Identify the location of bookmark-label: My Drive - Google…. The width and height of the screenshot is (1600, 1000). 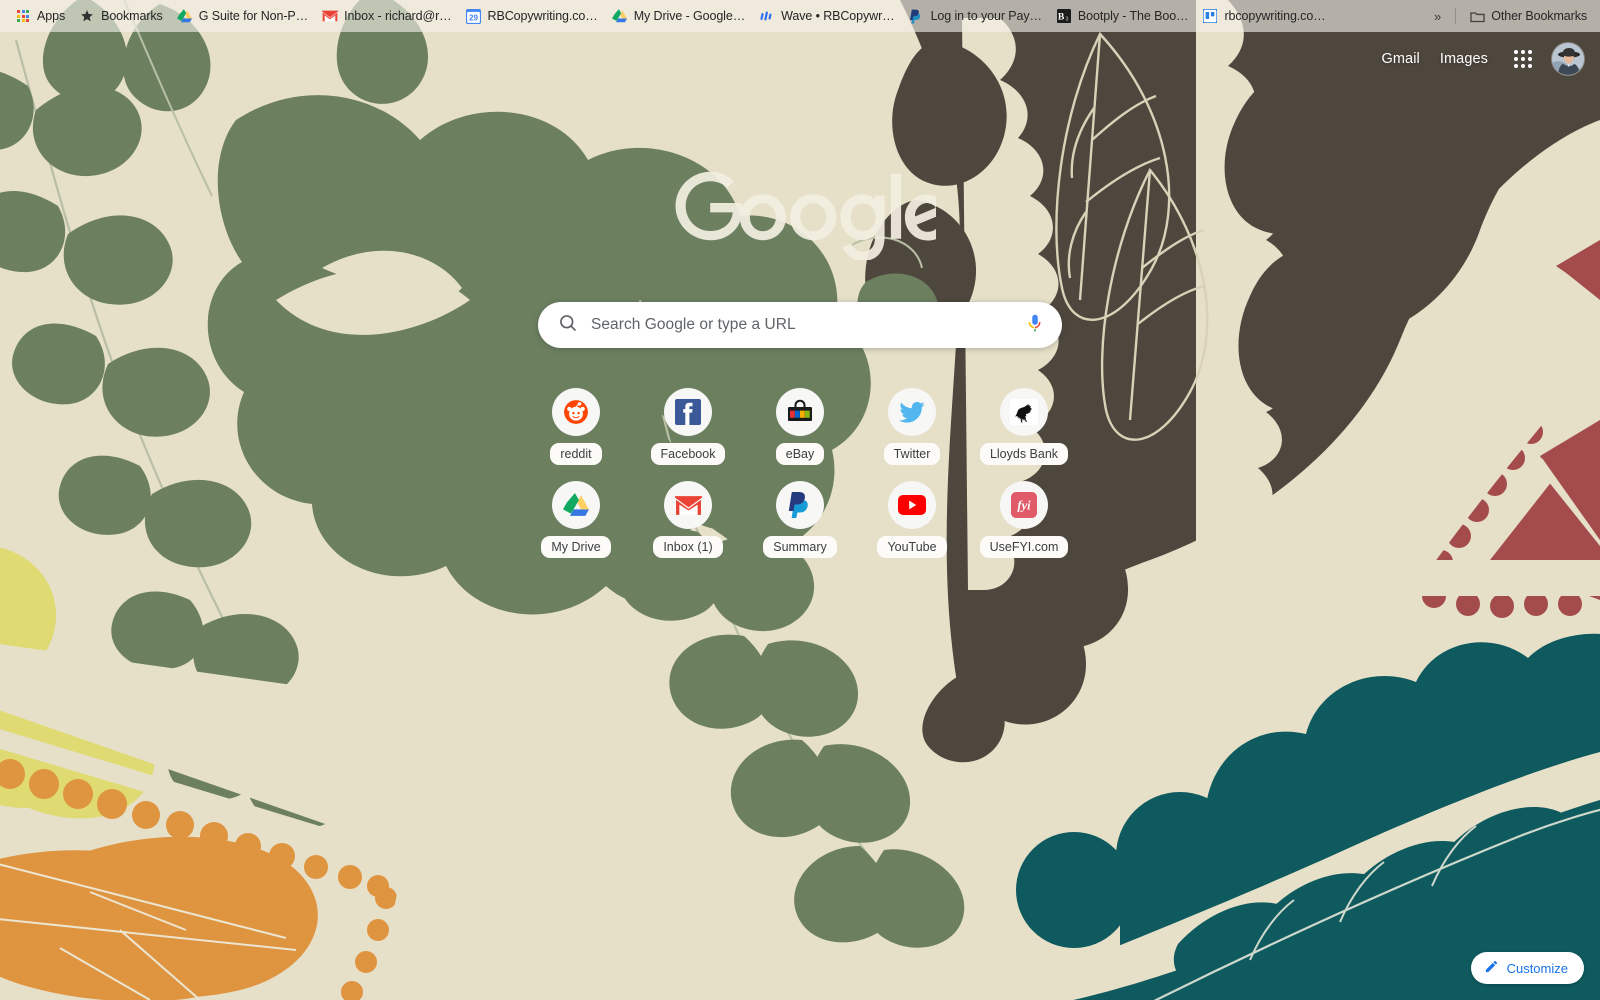
(689, 16).